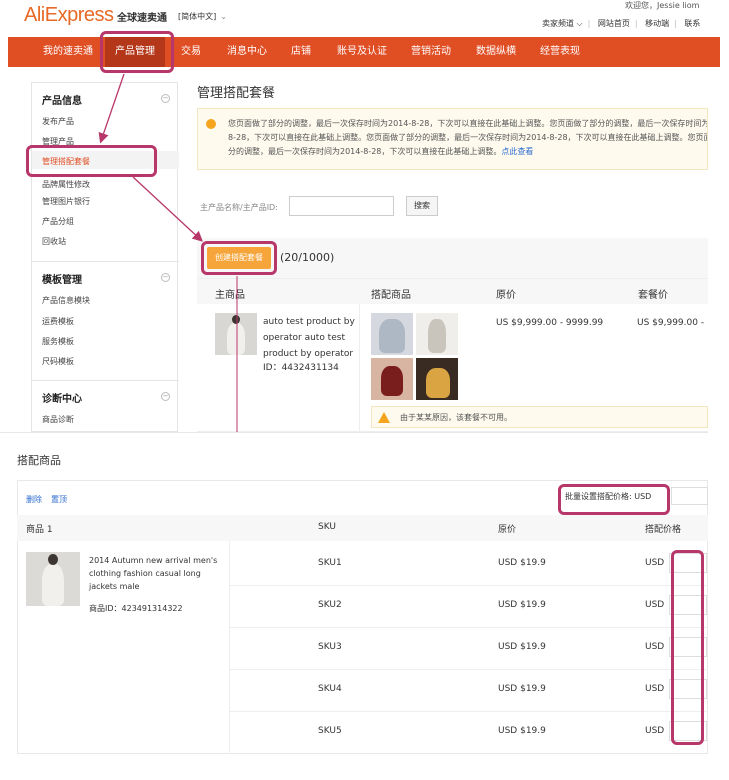 Image resolution: width=729 pixels, height=780 pixels. What do you see at coordinates (362, 528) in the screenshot?
I see `bundle-table-header` at bounding box center [362, 528].